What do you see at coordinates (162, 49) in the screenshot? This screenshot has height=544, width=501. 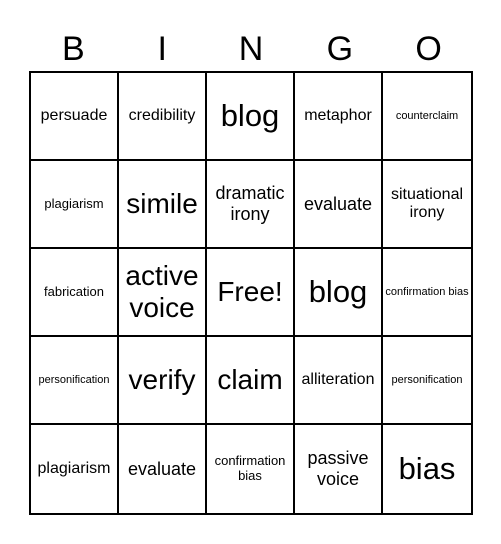 I see `header-letter-i: I` at bounding box center [162, 49].